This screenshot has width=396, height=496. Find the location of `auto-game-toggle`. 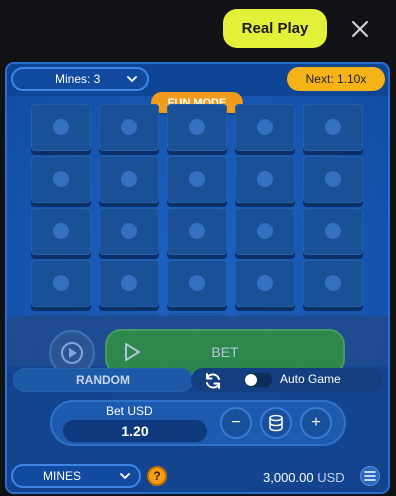

auto-game-toggle is located at coordinates (258, 380).